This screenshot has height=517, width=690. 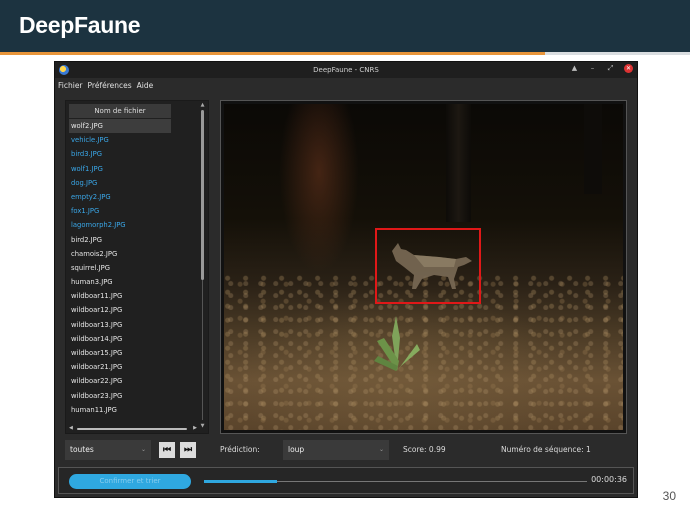 I want to click on progress-fill, so click(x=240, y=481).